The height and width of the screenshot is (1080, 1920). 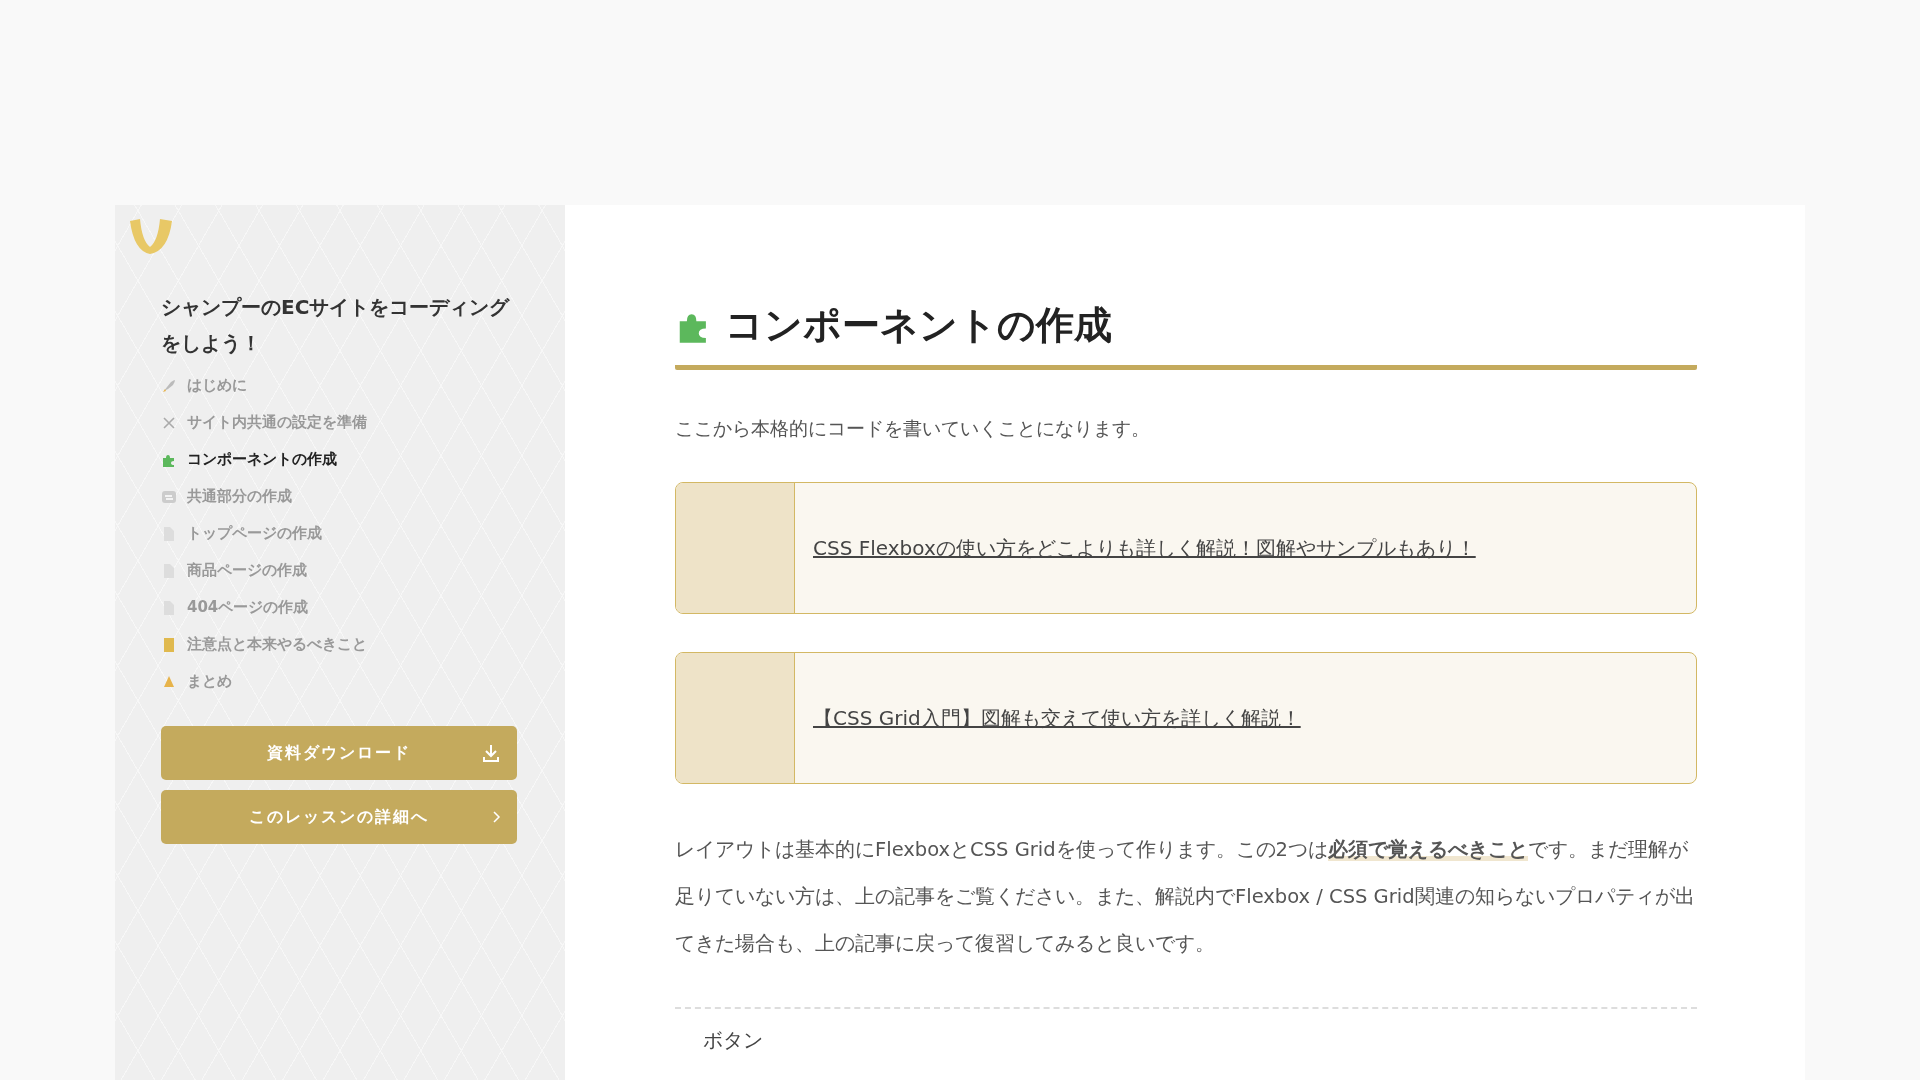 I want to click on article-link: CSS Flexboxの使い方をどこよりも詳しく解説！図解やサンプルもあり！, so click(x=1144, y=548).